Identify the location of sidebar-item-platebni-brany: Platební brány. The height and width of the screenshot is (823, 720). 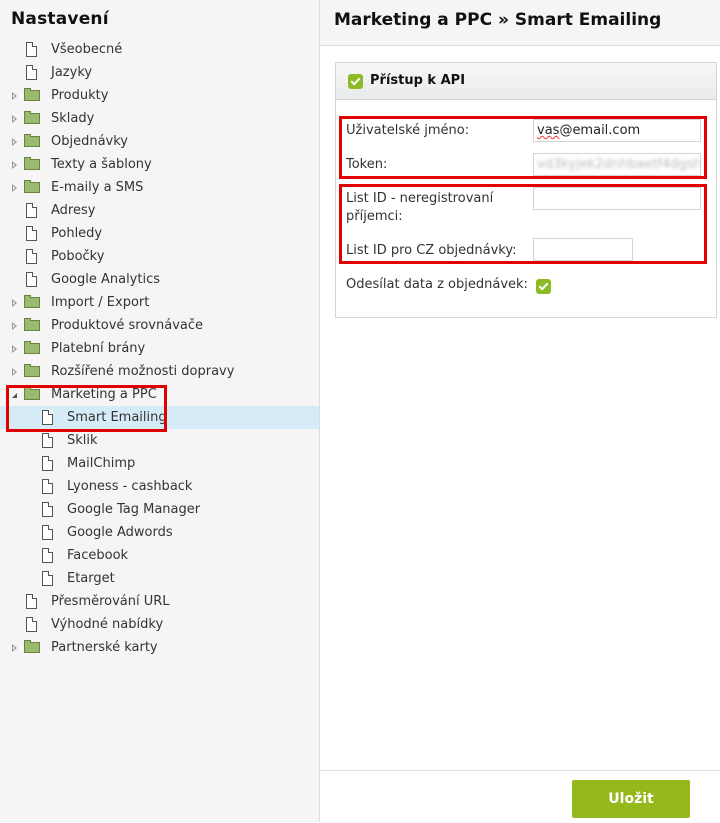
(159, 348).